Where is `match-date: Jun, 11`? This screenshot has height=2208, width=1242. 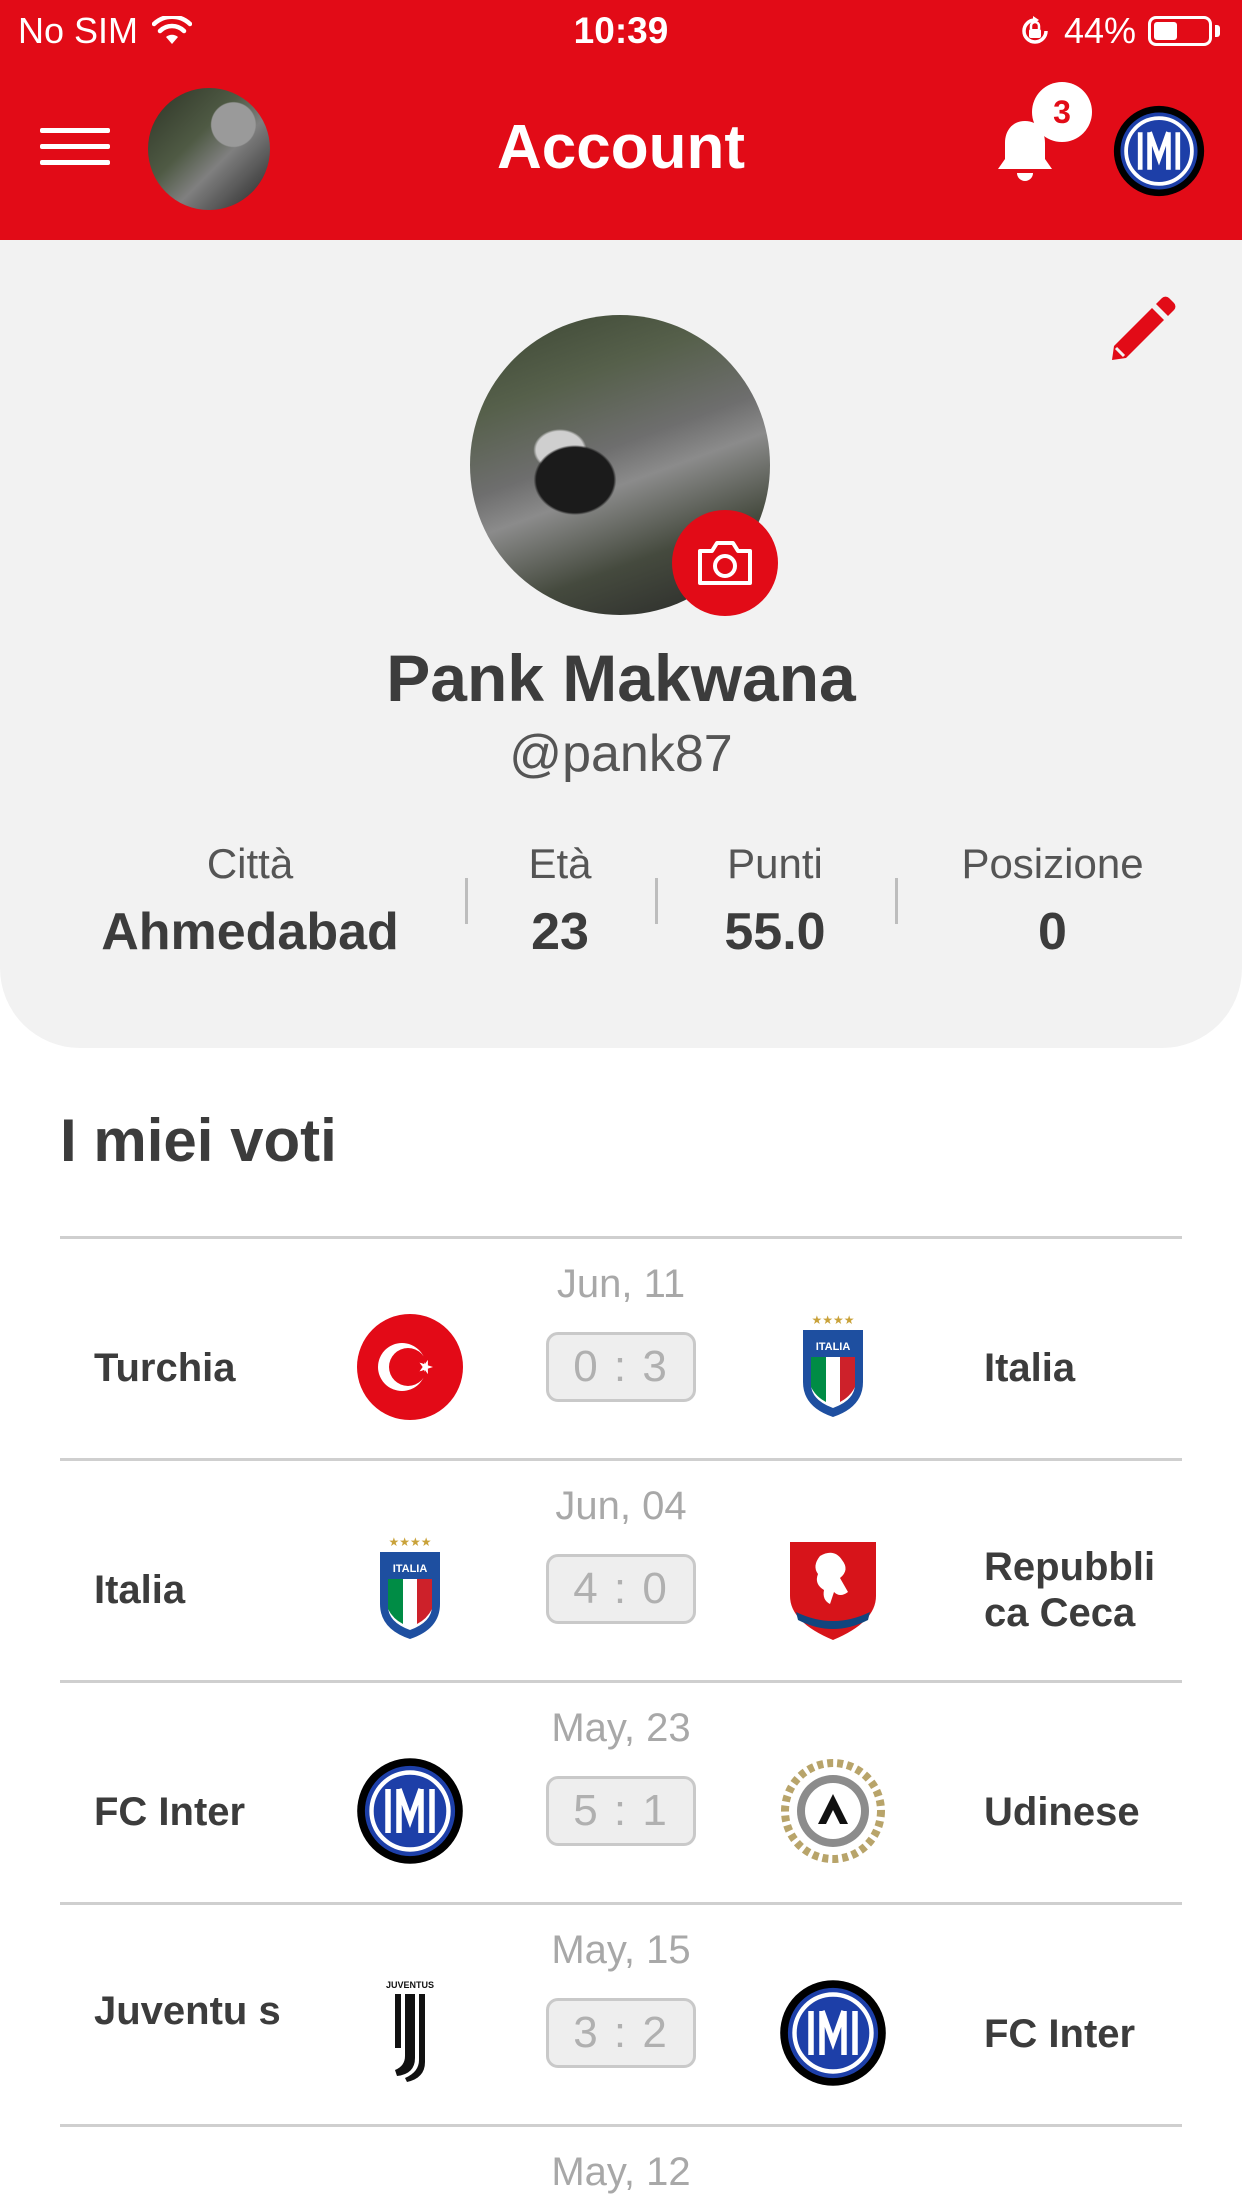 match-date: Jun, 11 is located at coordinates (621, 1284).